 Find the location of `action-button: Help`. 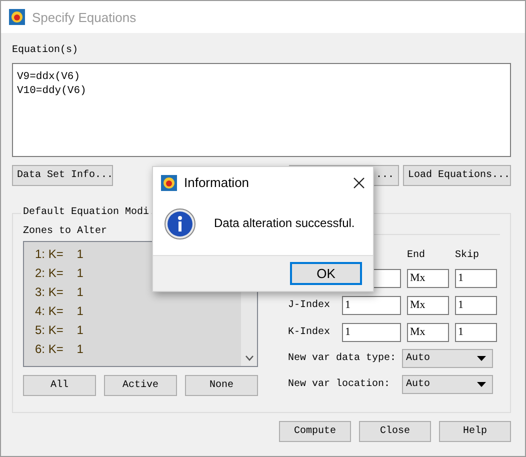

action-button: Help is located at coordinates (475, 431).